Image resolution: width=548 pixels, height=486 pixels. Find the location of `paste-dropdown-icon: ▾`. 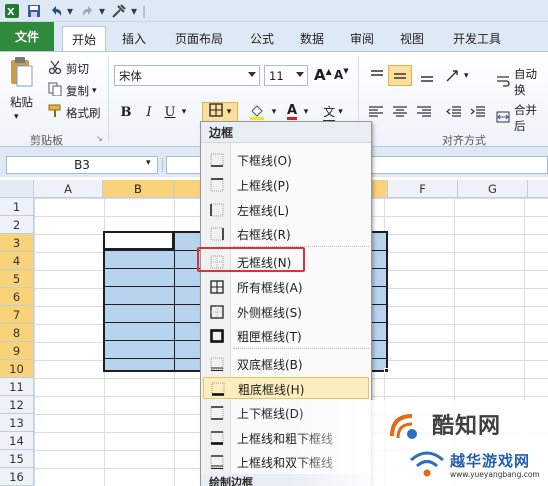

paste-dropdown-icon: ▾ is located at coordinates (16, 117).